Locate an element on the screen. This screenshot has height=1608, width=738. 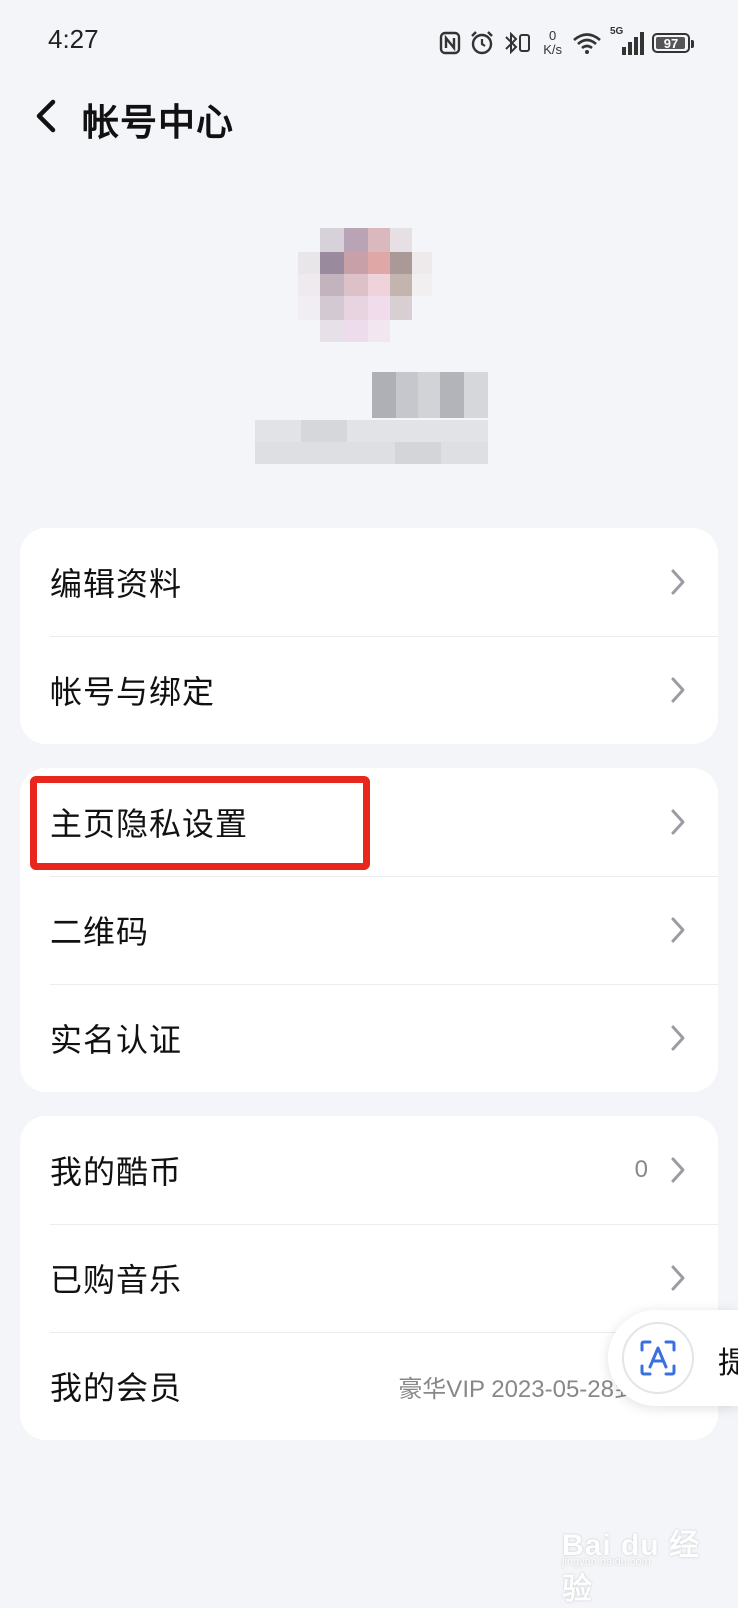
menu-item-label: 二维码 is located at coordinates (100, 932).